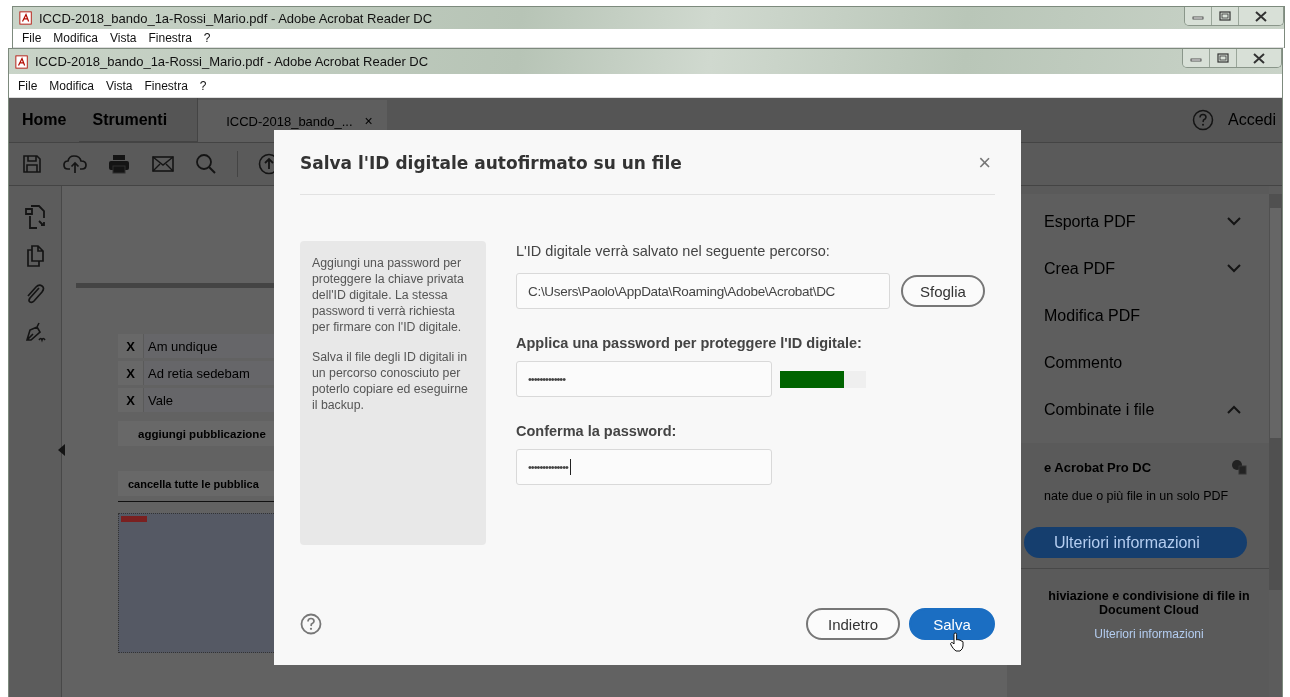 This screenshot has width=1290, height=697. Describe the element at coordinates (75, 164) in the screenshot. I see `cloud-upload-icon` at that location.